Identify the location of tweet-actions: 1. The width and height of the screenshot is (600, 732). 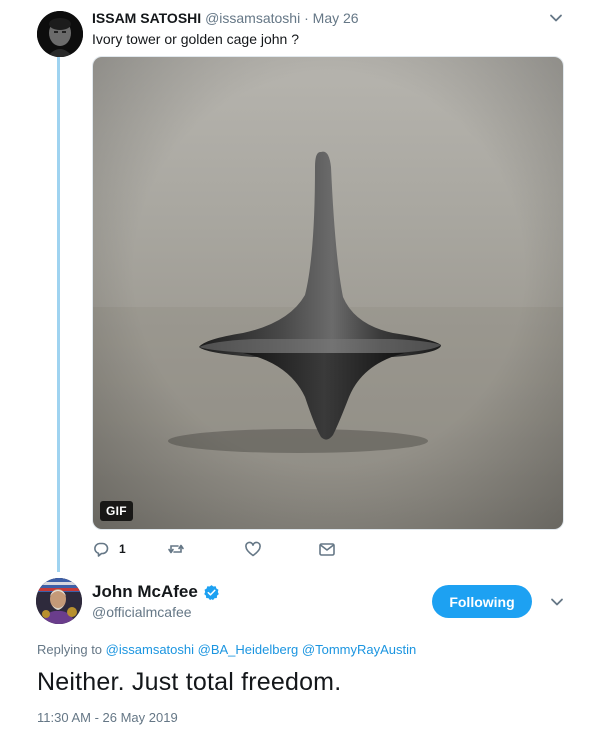
(222, 551).